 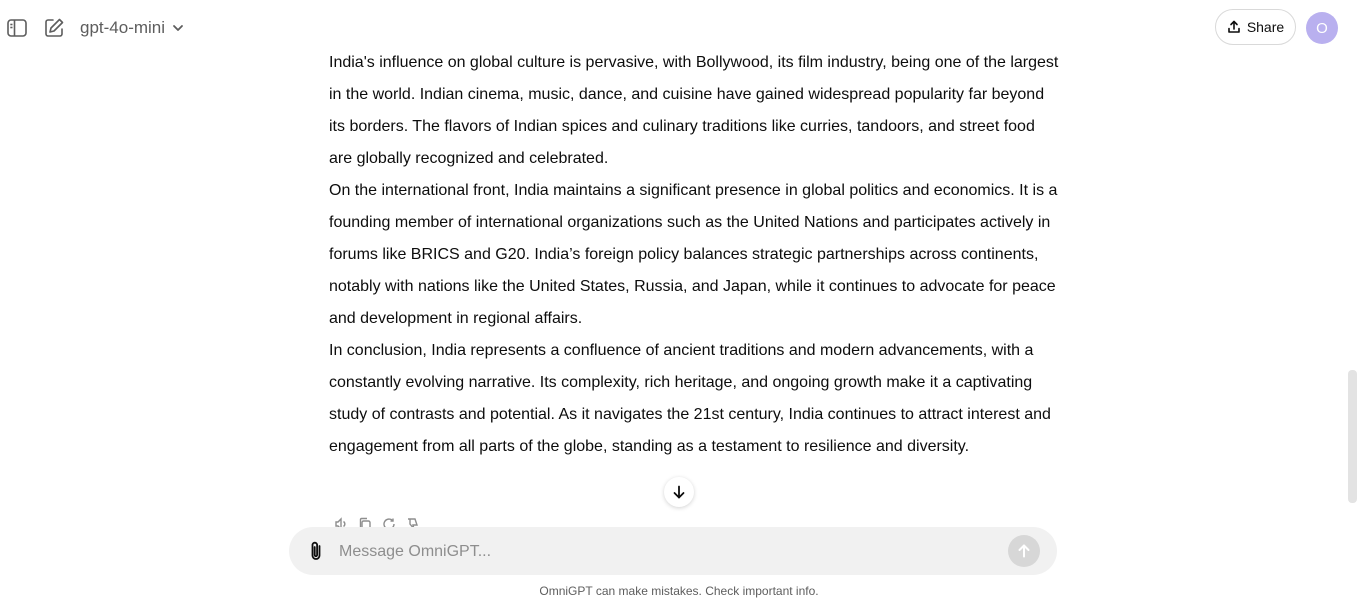 I want to click on sidebar-toggle-icon, so click(x=17, y=28).